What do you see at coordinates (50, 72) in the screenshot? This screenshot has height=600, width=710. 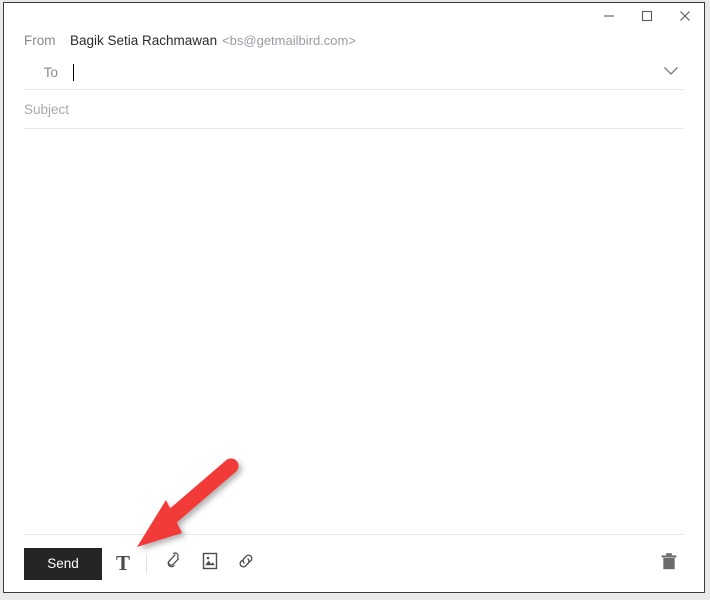 I see `to-label: To` at bounding box center [50, 72].